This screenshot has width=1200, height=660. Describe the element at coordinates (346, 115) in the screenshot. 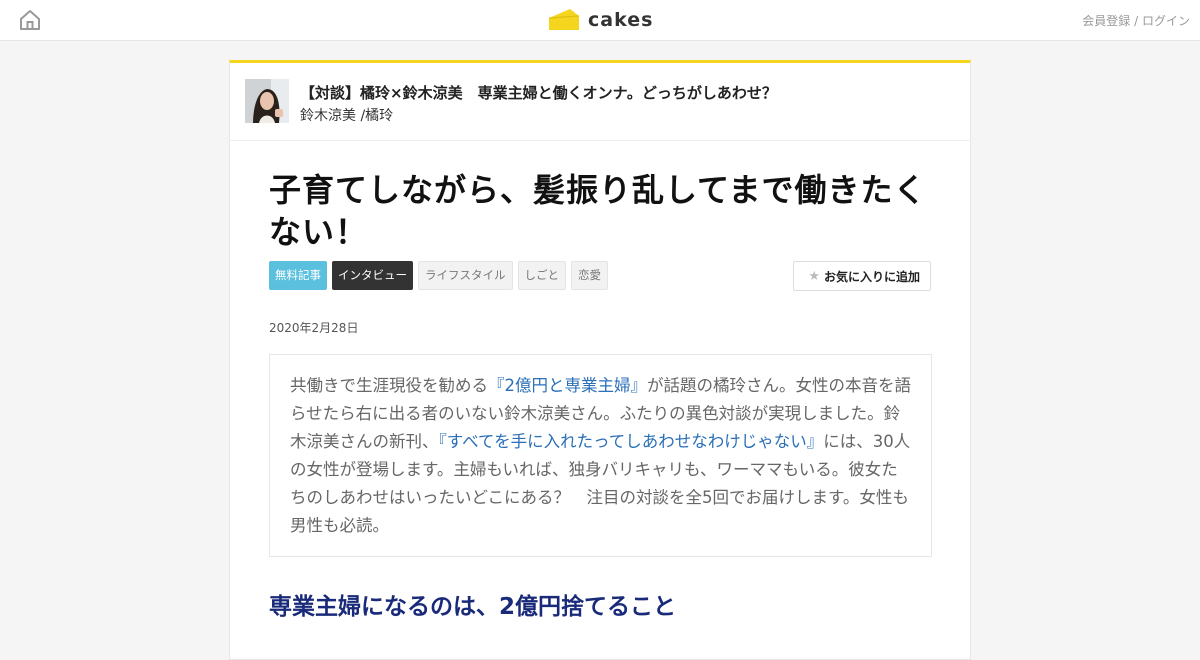

I see `series-authors: 鈴木涼美 /橘玲` at that location.